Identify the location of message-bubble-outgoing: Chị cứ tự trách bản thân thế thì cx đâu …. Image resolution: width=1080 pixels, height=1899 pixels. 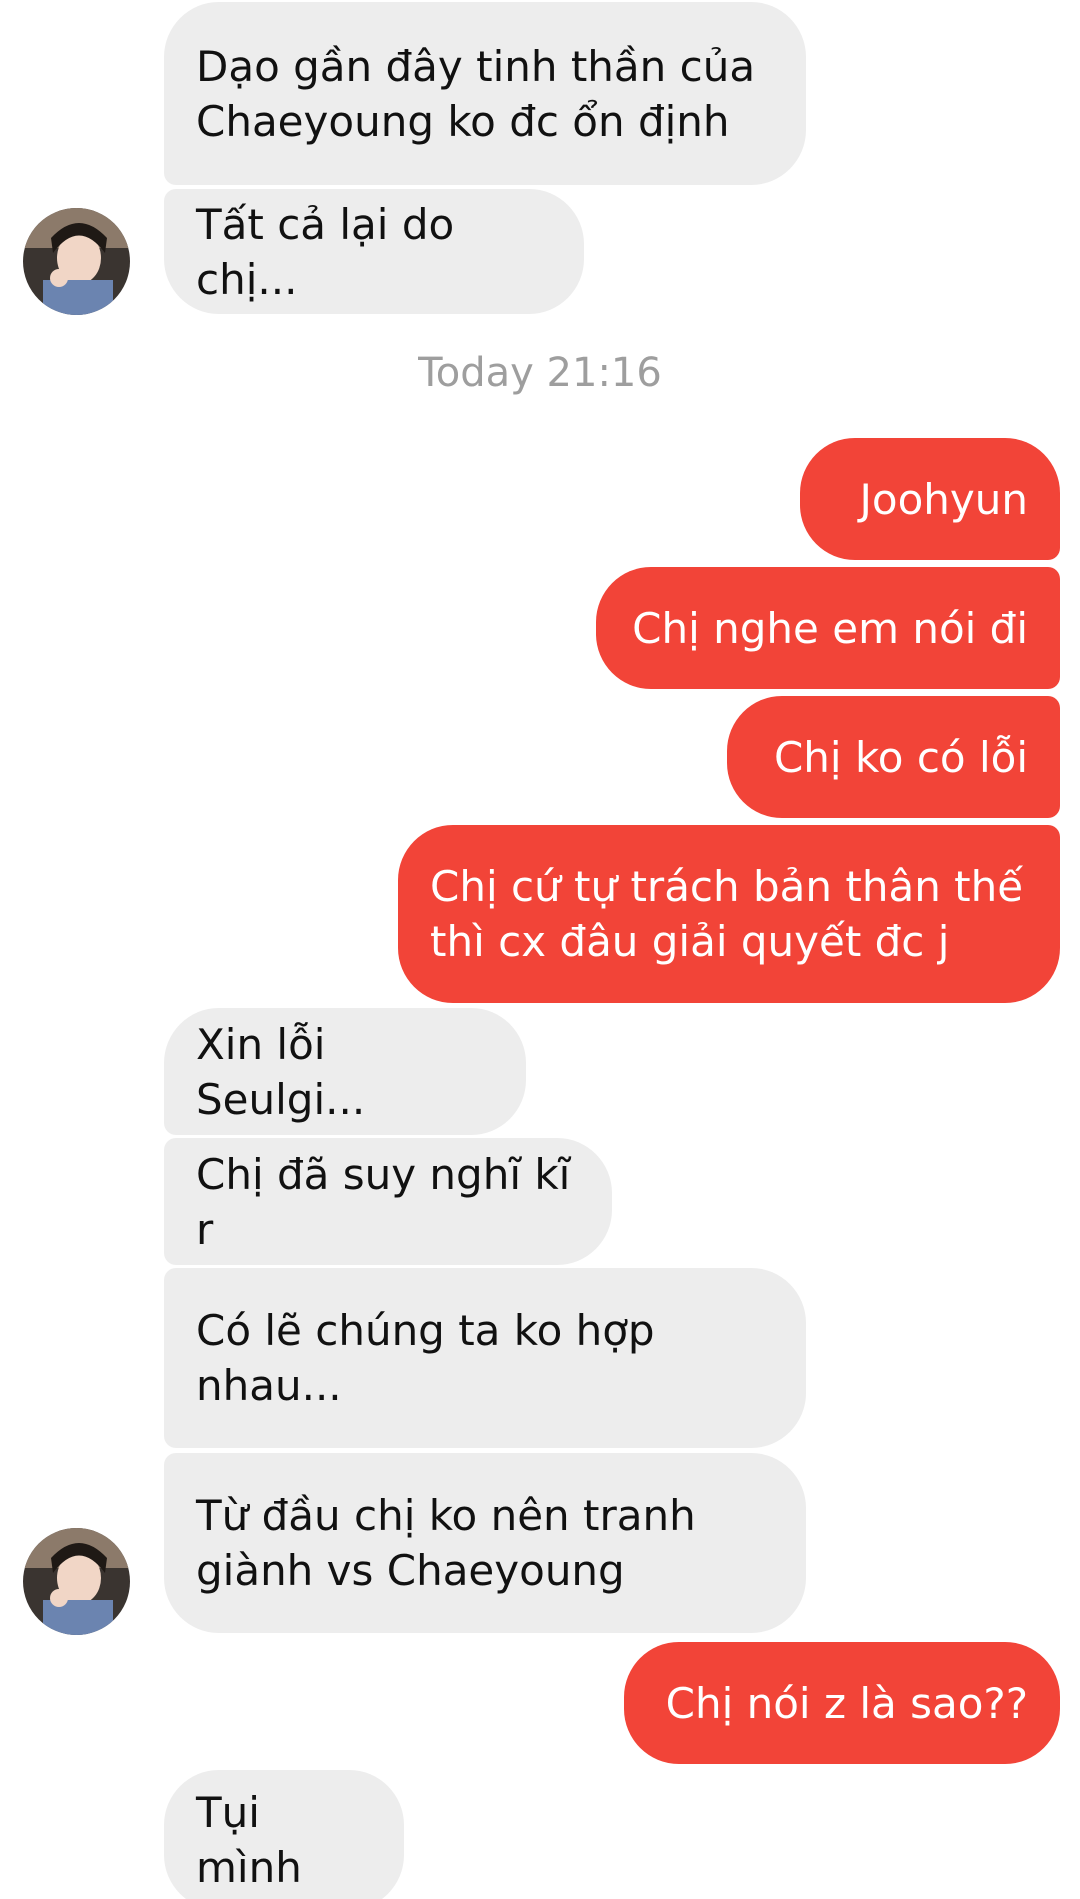
(729, 914).